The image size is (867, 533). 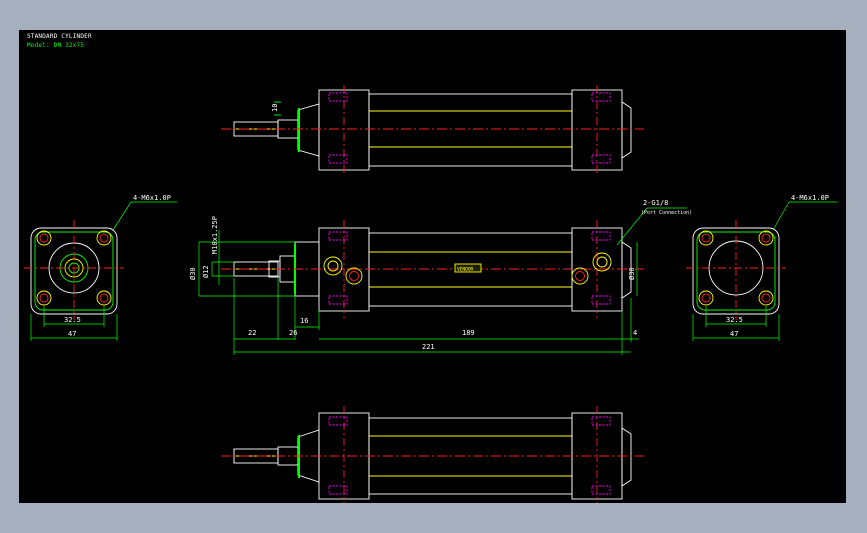 What do you see at coordinates (810, 198) in the screenshot?
I see `callout-right-mount: 4-M6x1.0P` at bounding box center [810, 198].